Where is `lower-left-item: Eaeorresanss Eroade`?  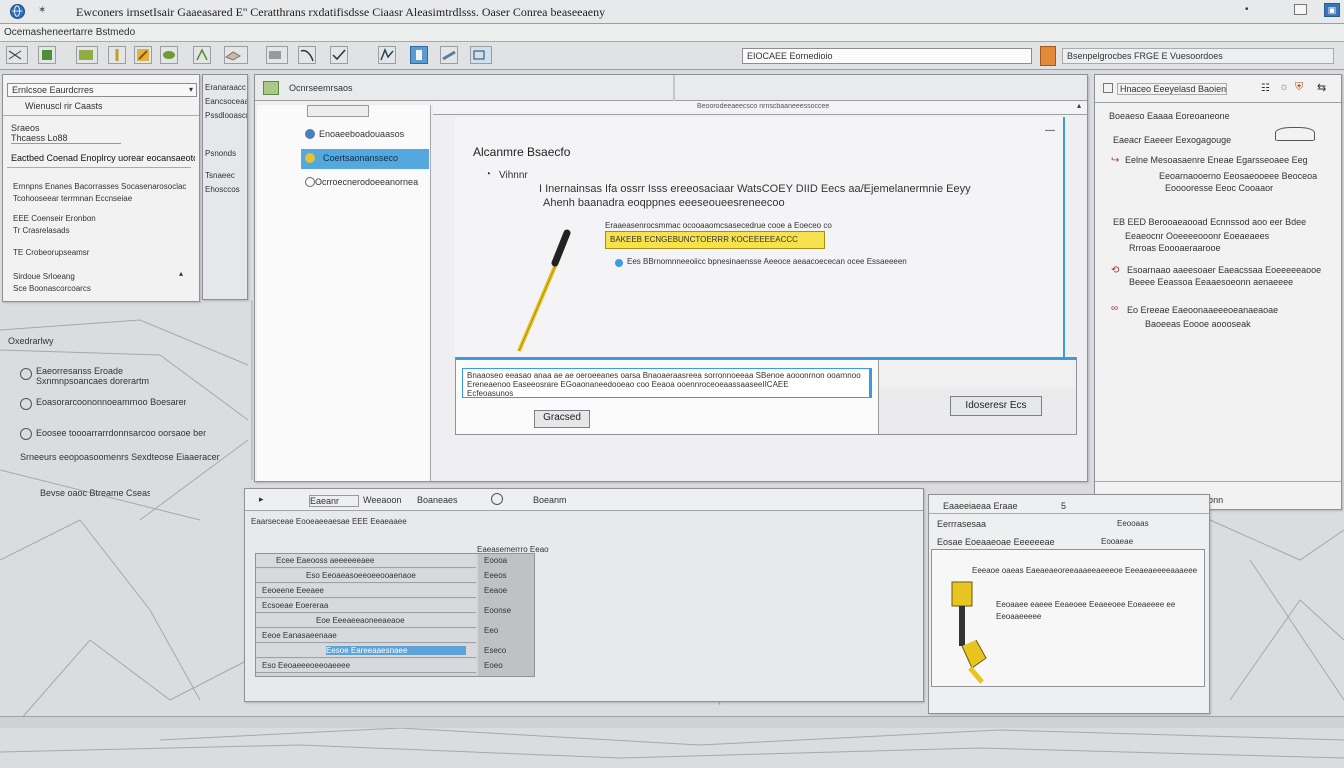 lower-left-item: Eaeorresanss Eroade is located at coordinates (91, 371).